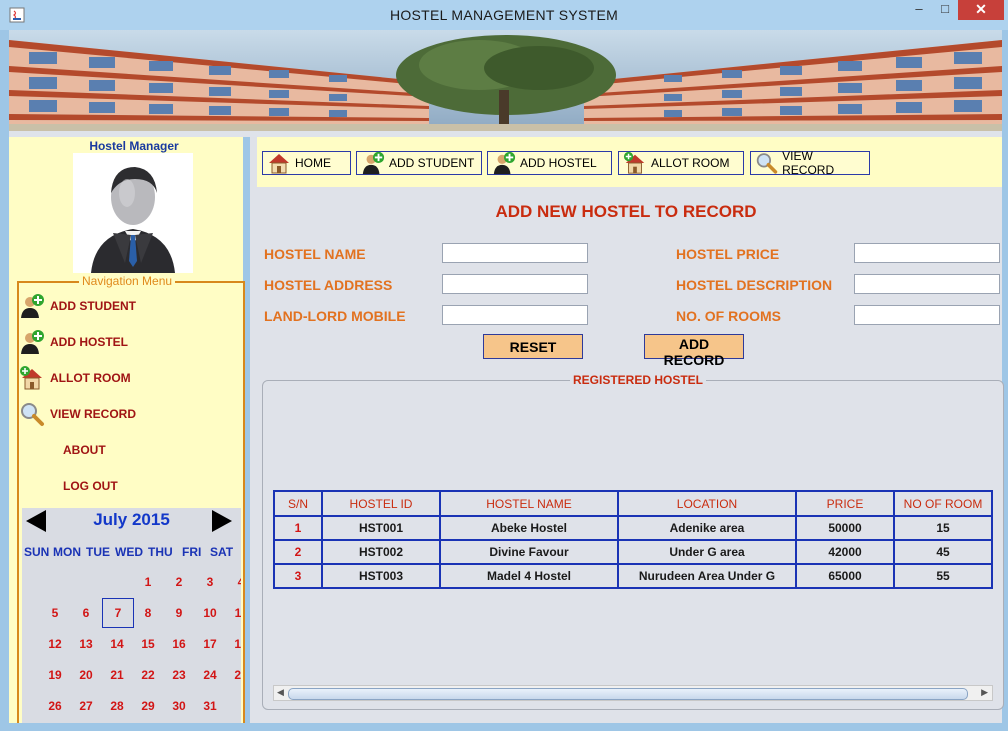 This screenshot has height=731, width=1008. Describe the element at coordinates (515, 284) in the screenshot. I see `hostel-address-input` at that location.